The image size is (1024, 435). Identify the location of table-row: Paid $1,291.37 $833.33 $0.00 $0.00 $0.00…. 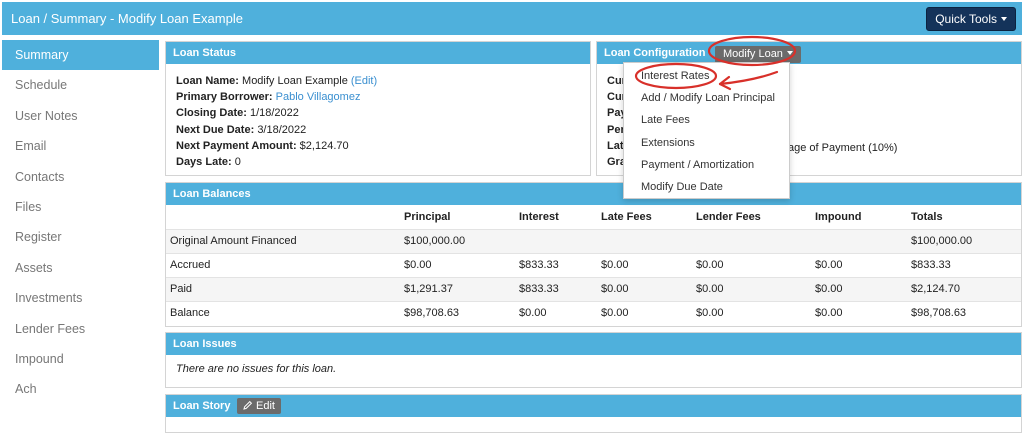
(593, 289).